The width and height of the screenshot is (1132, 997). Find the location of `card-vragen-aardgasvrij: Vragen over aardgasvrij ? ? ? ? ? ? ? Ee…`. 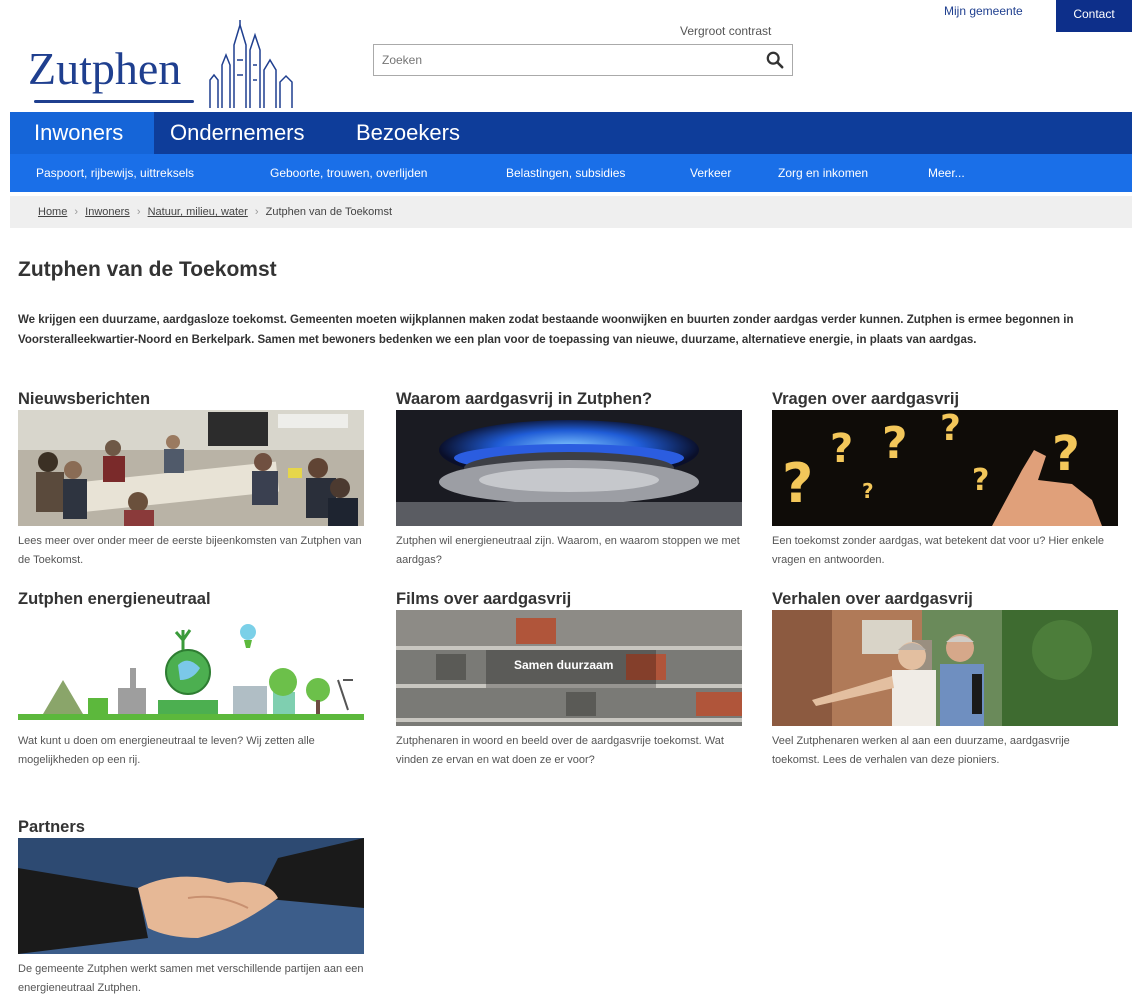

card-vragen-aardgasvrij: Vragen over aardgasvrij ? ? ? ? ? ? ? Ee… is located at coordinates (945, 479).